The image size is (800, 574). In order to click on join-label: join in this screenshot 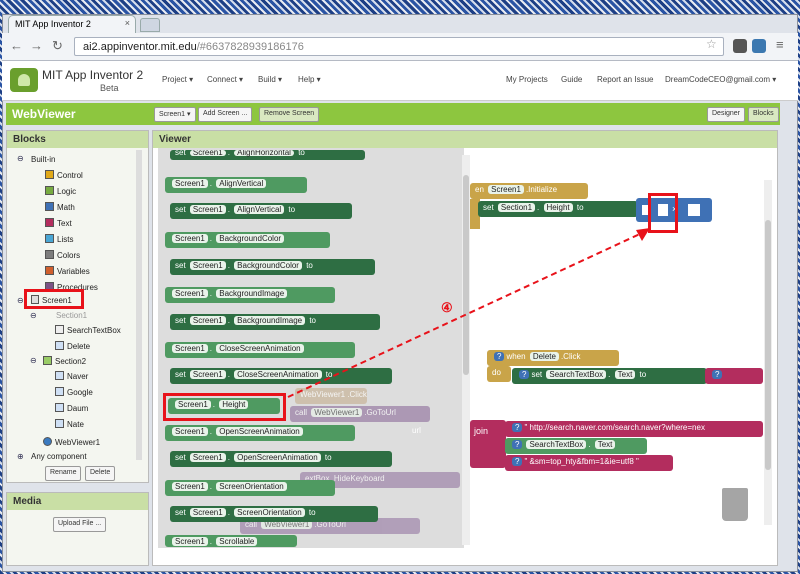, I will do `click(481, 431)`.